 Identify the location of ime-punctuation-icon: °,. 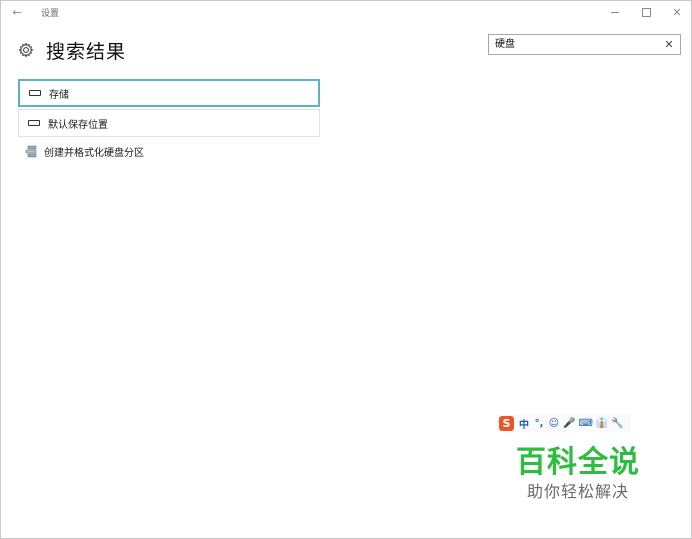
(539, 423).